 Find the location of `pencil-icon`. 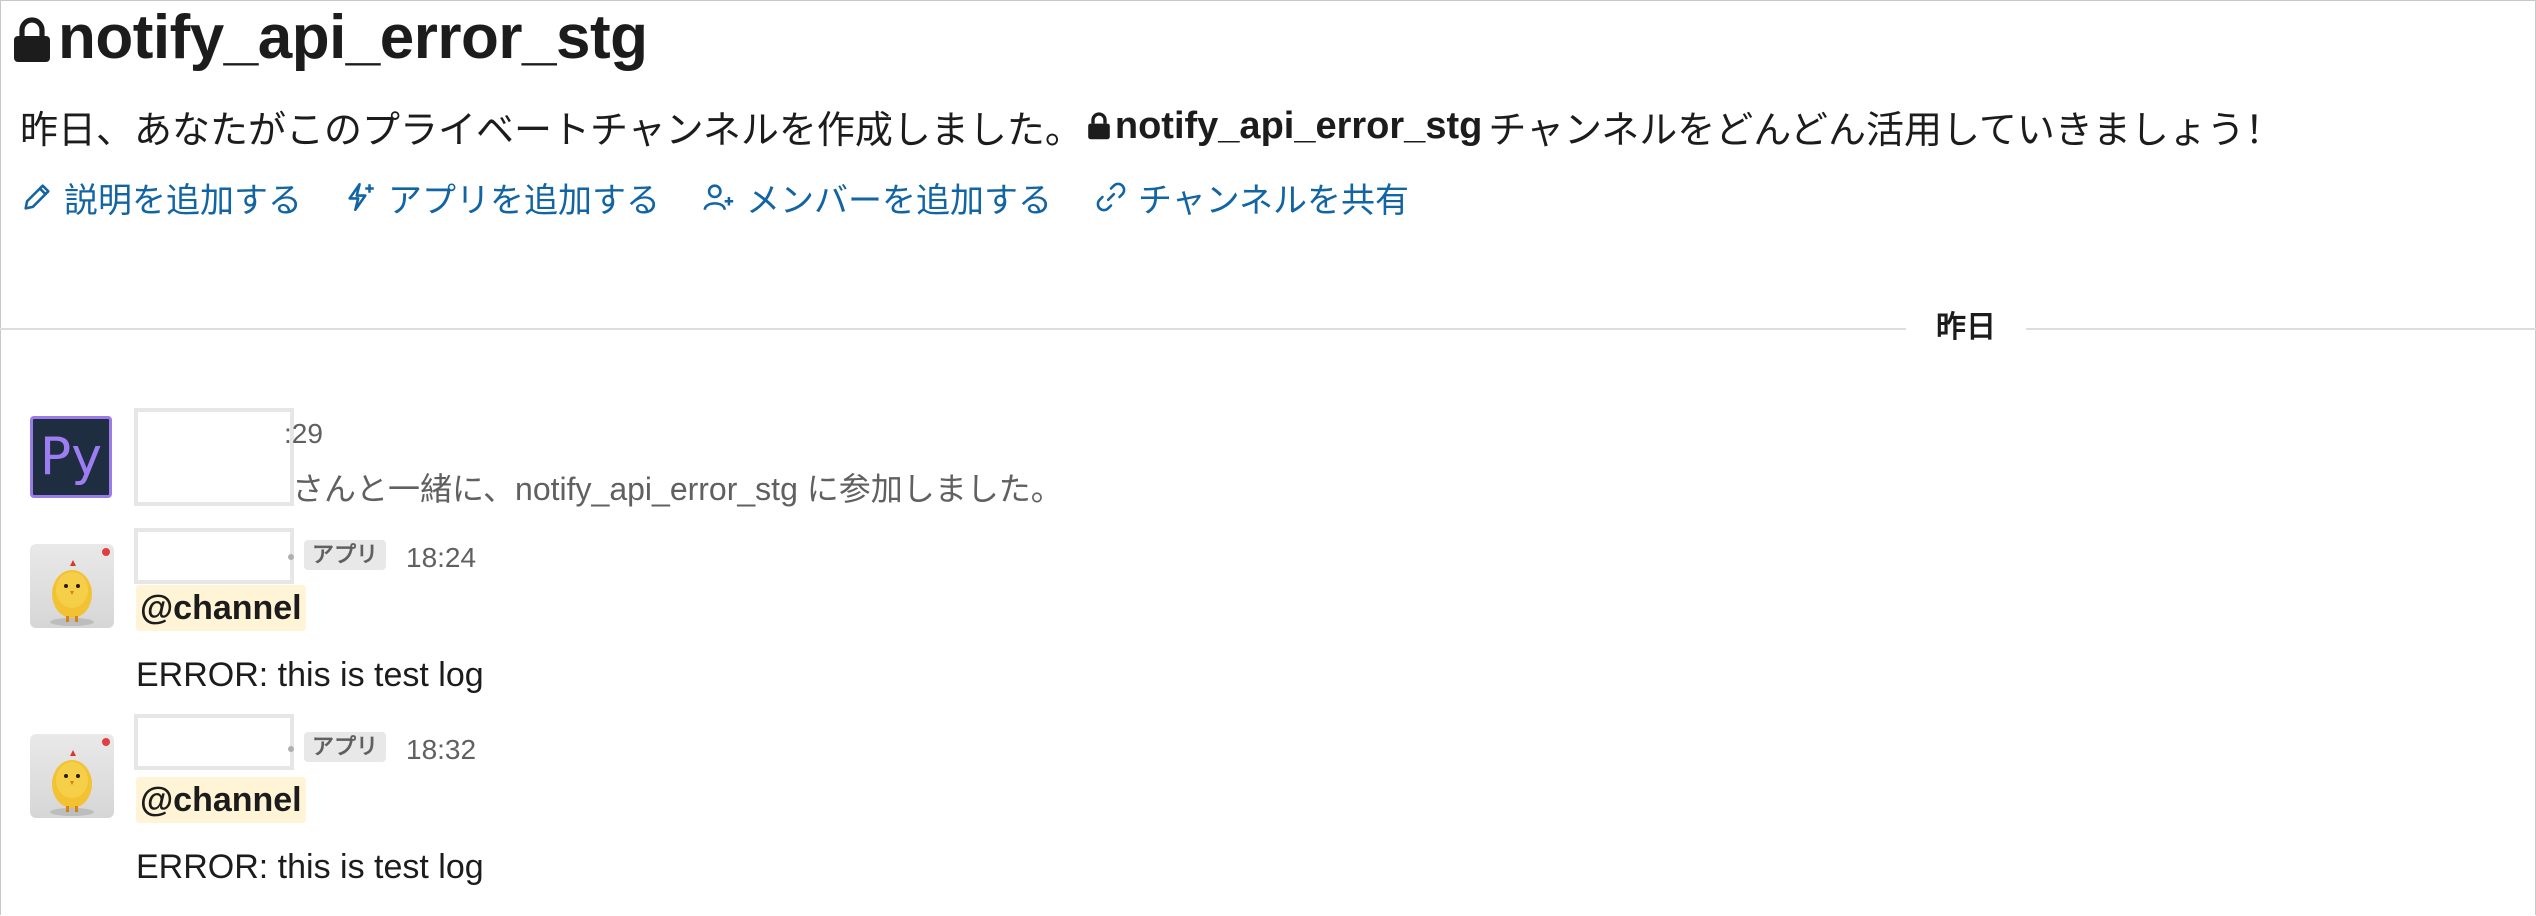

pencil-icon is located at coordinates (37, 197).